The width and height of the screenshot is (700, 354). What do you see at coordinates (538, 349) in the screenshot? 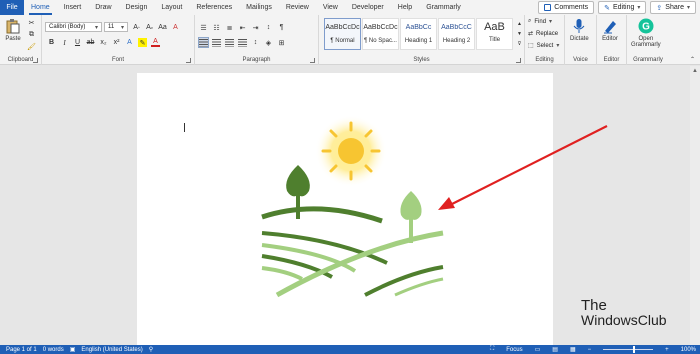
I see `read-mode-icon: ▭` at bounding box center [538, 349].